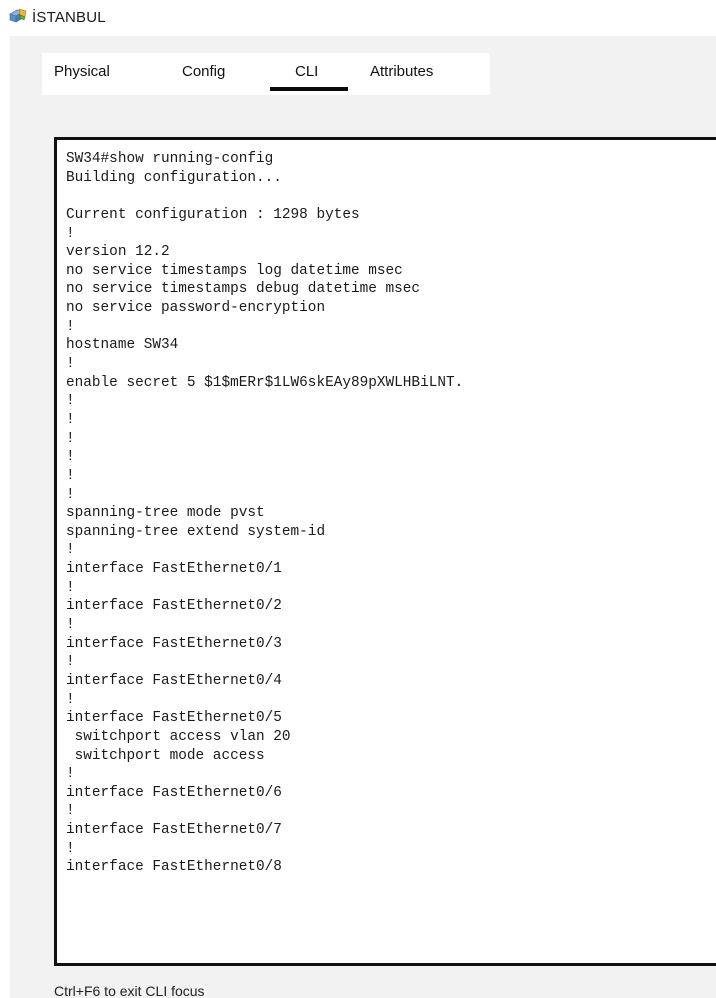 This screenshot has height=998, width=716. What do you see at coordinates (213, 214) in the screenshot?
I see `terminal-line: Current configuration : 1298 bytes` at bounding box center [213, 214].